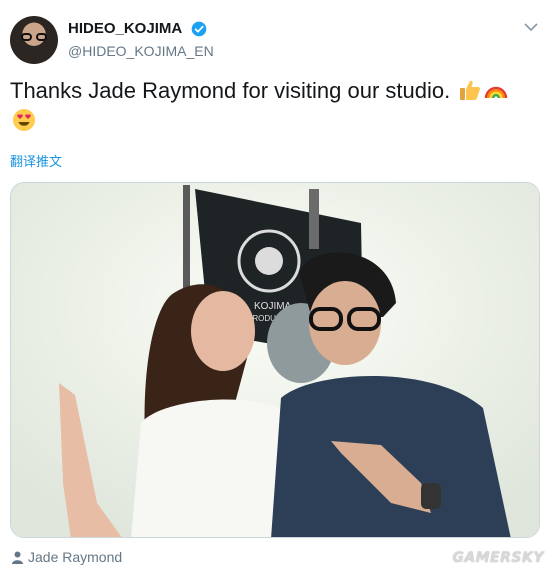 Image resolution: width=550 pixels, height=571 pixels. I want to click on avatar, so click(34, 40).